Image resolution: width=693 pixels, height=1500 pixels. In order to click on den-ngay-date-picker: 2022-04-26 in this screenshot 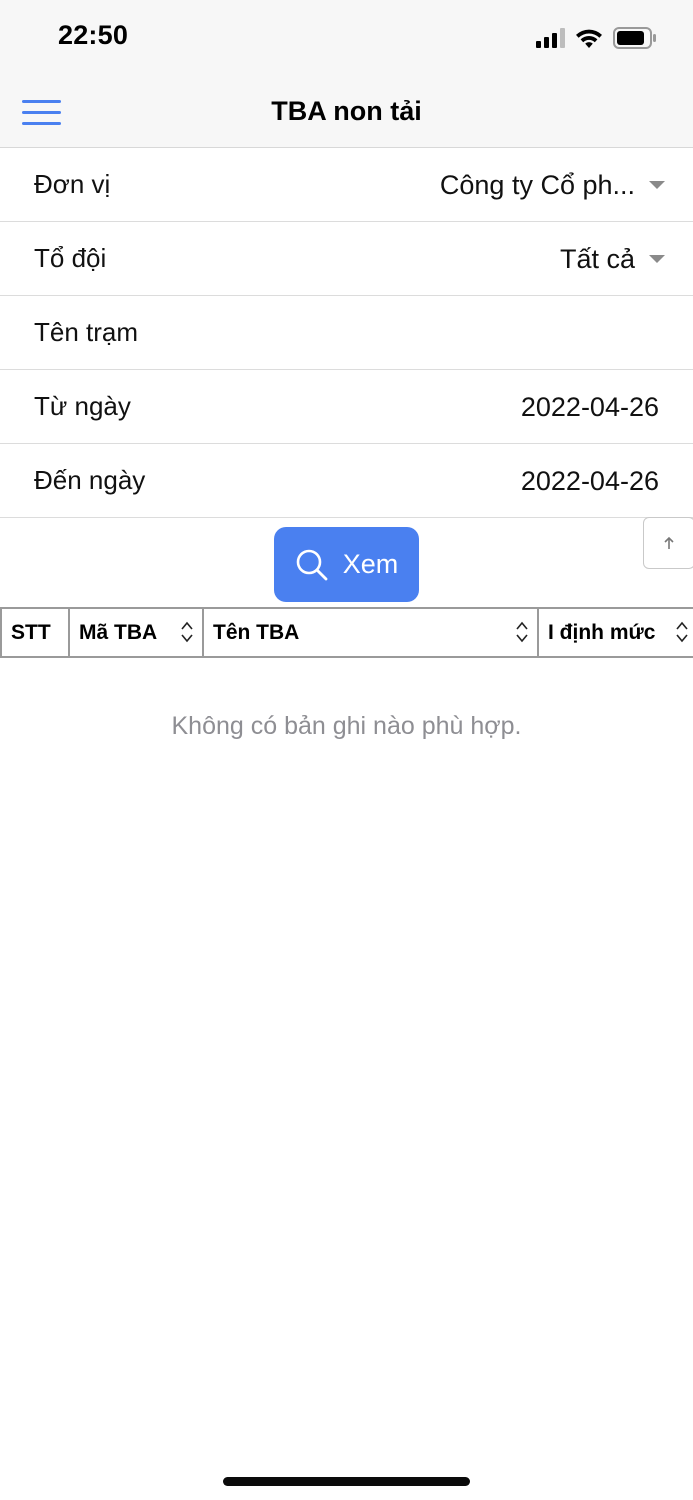, I will do `click(590, 481)`.